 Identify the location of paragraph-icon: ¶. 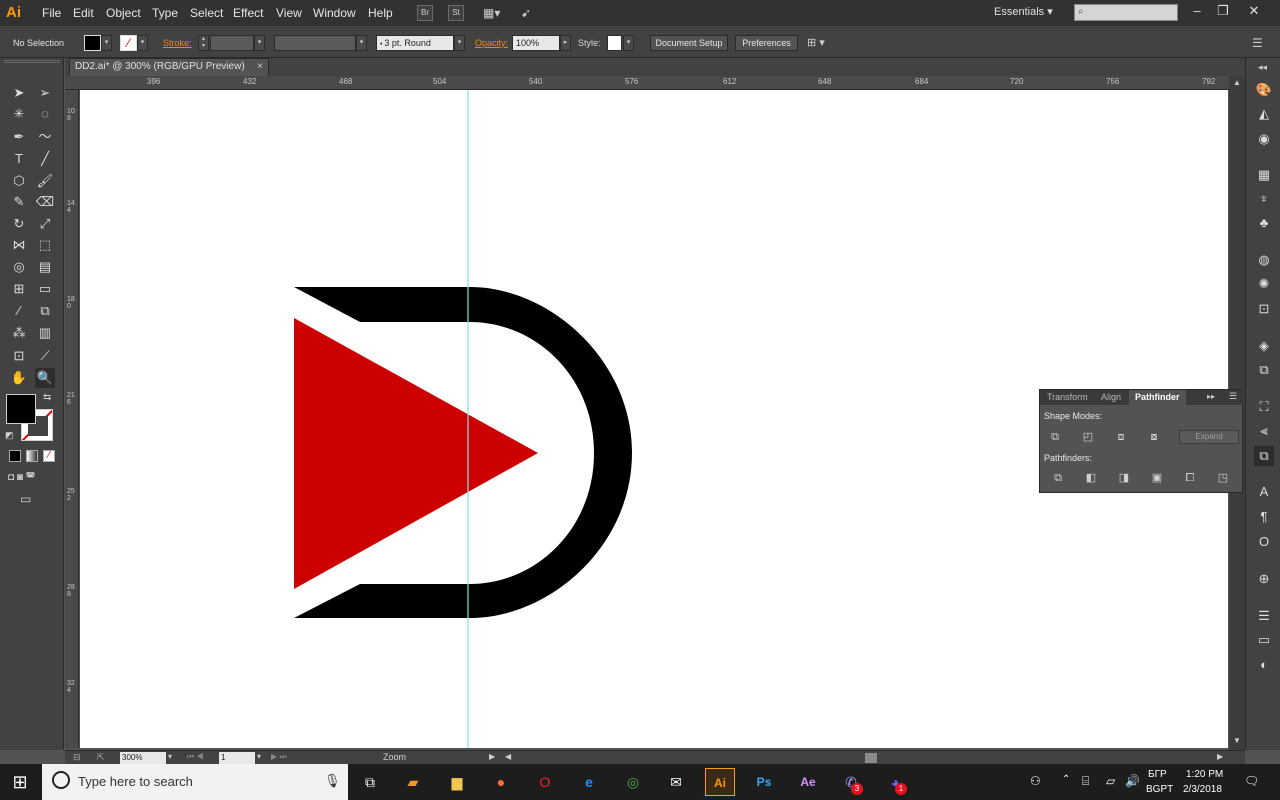
(1264, 517).